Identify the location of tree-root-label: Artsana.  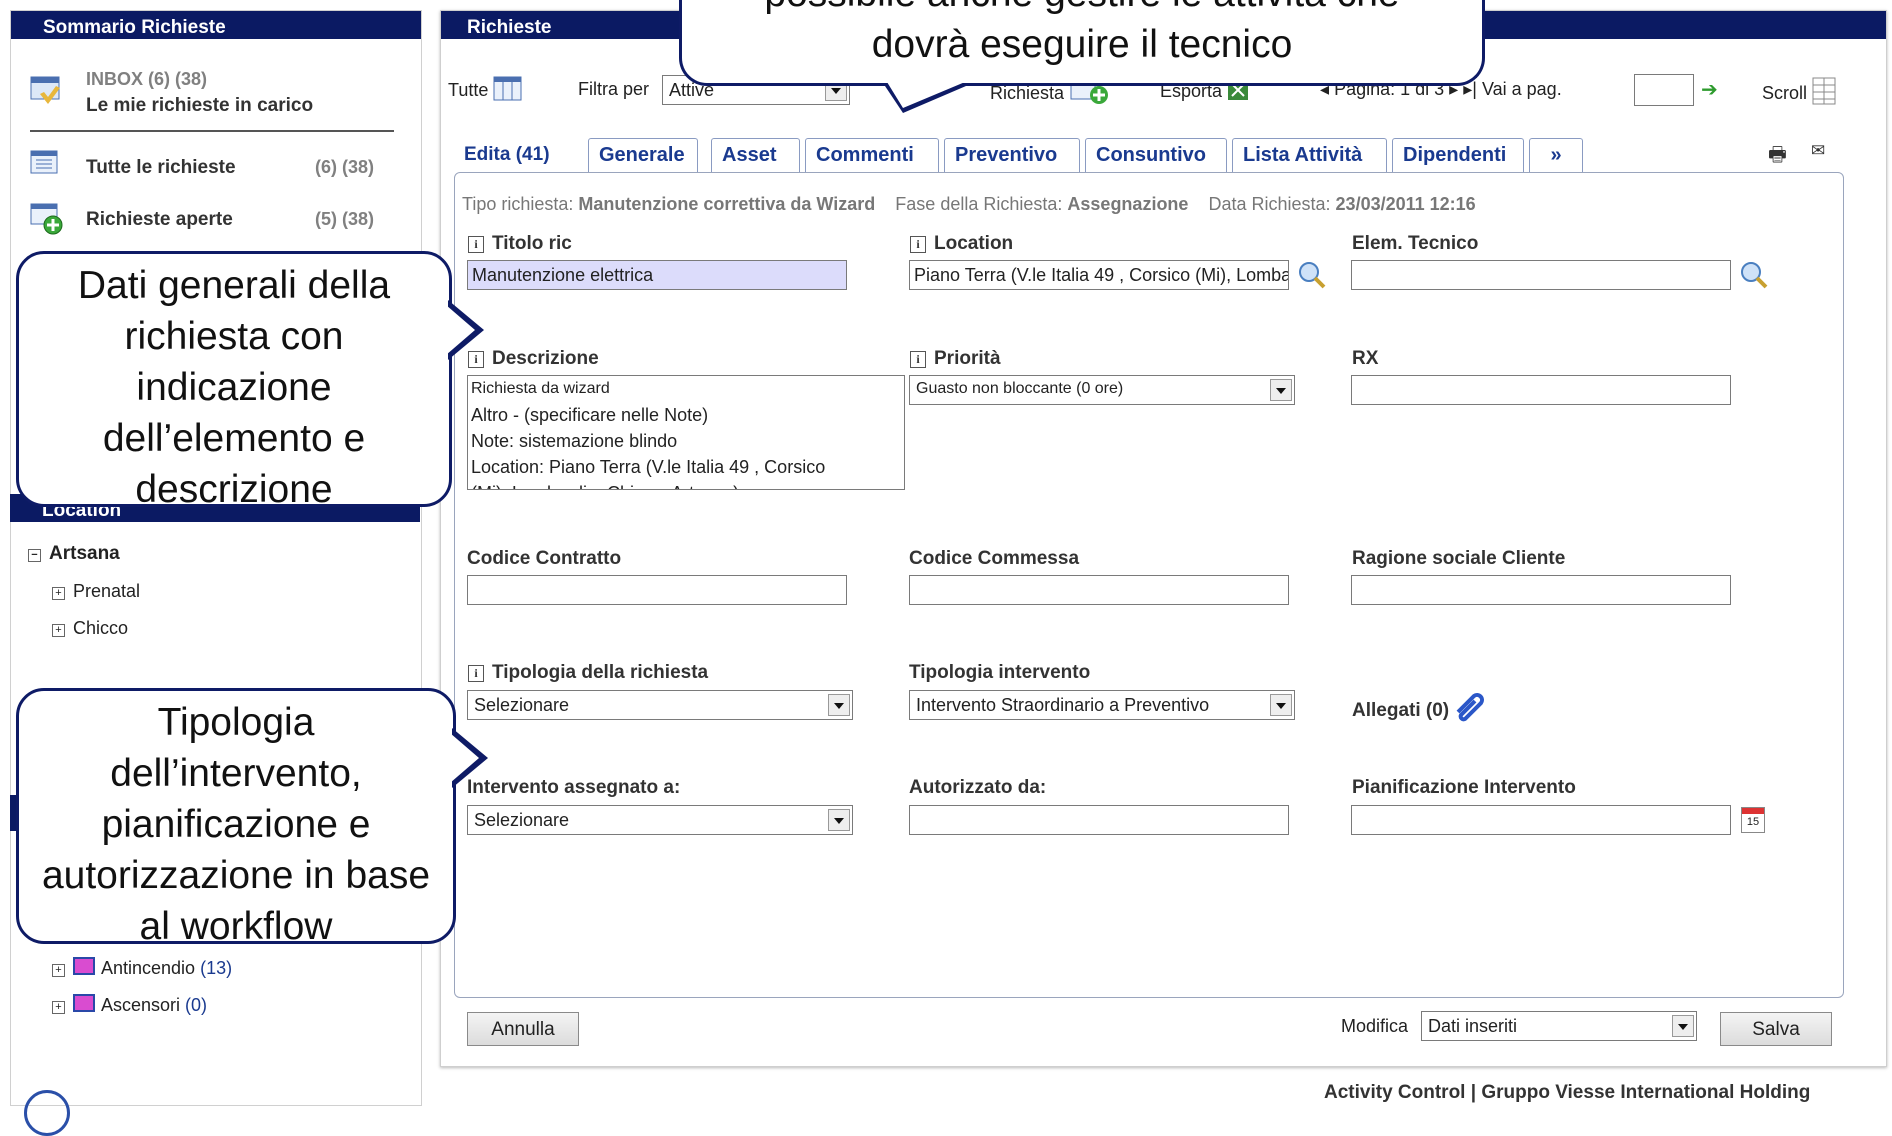
(84, 553).